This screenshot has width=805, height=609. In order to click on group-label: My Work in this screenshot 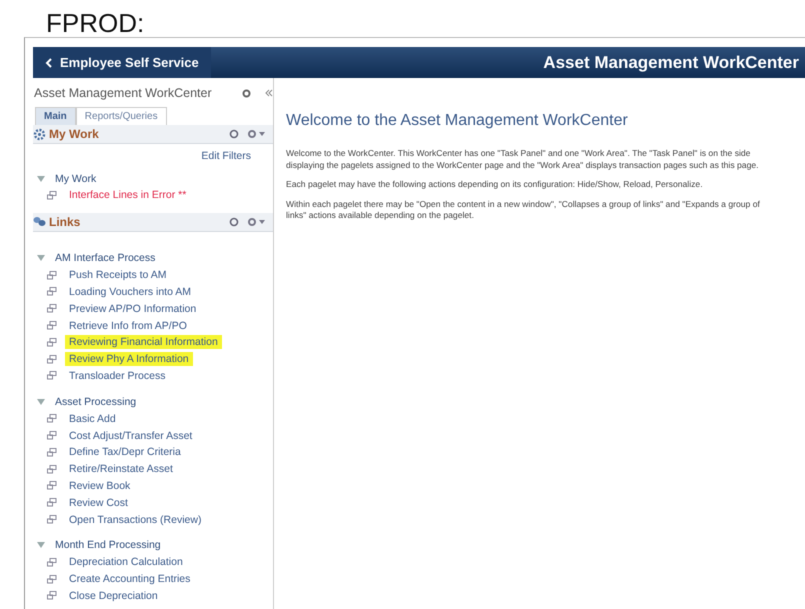, I will do `click(75, 178)`.